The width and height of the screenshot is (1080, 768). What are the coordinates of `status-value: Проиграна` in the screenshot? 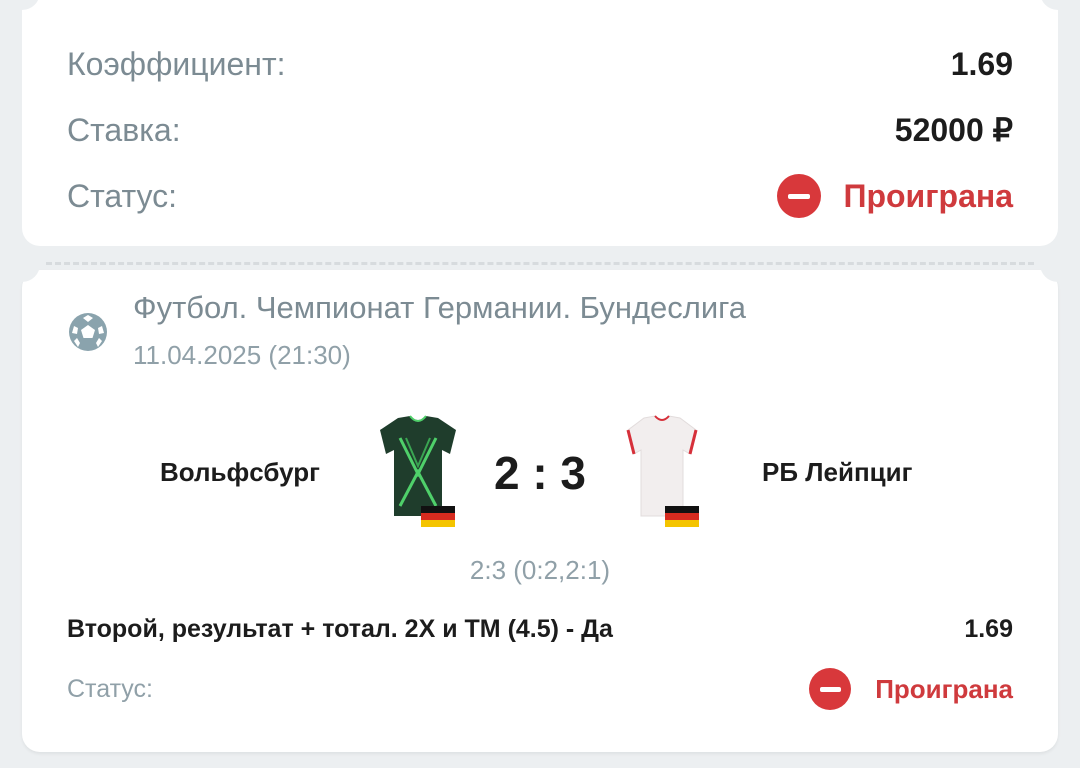 It's located at (928, 195).